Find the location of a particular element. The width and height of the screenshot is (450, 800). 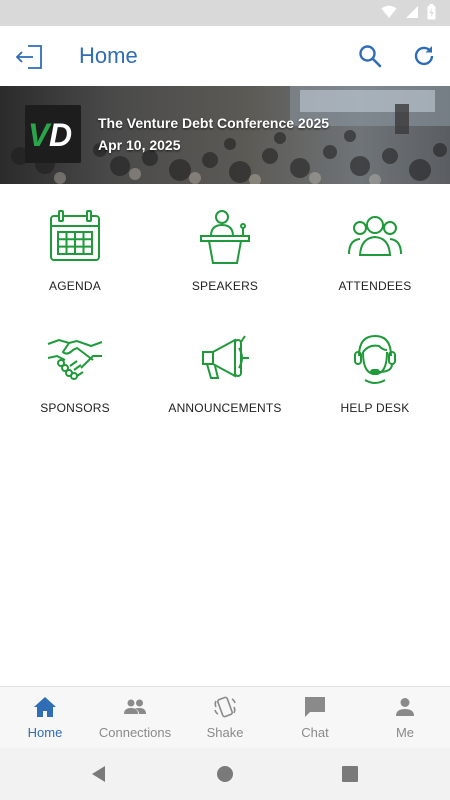

app-bar: Home is located at coordinates (225, 56).